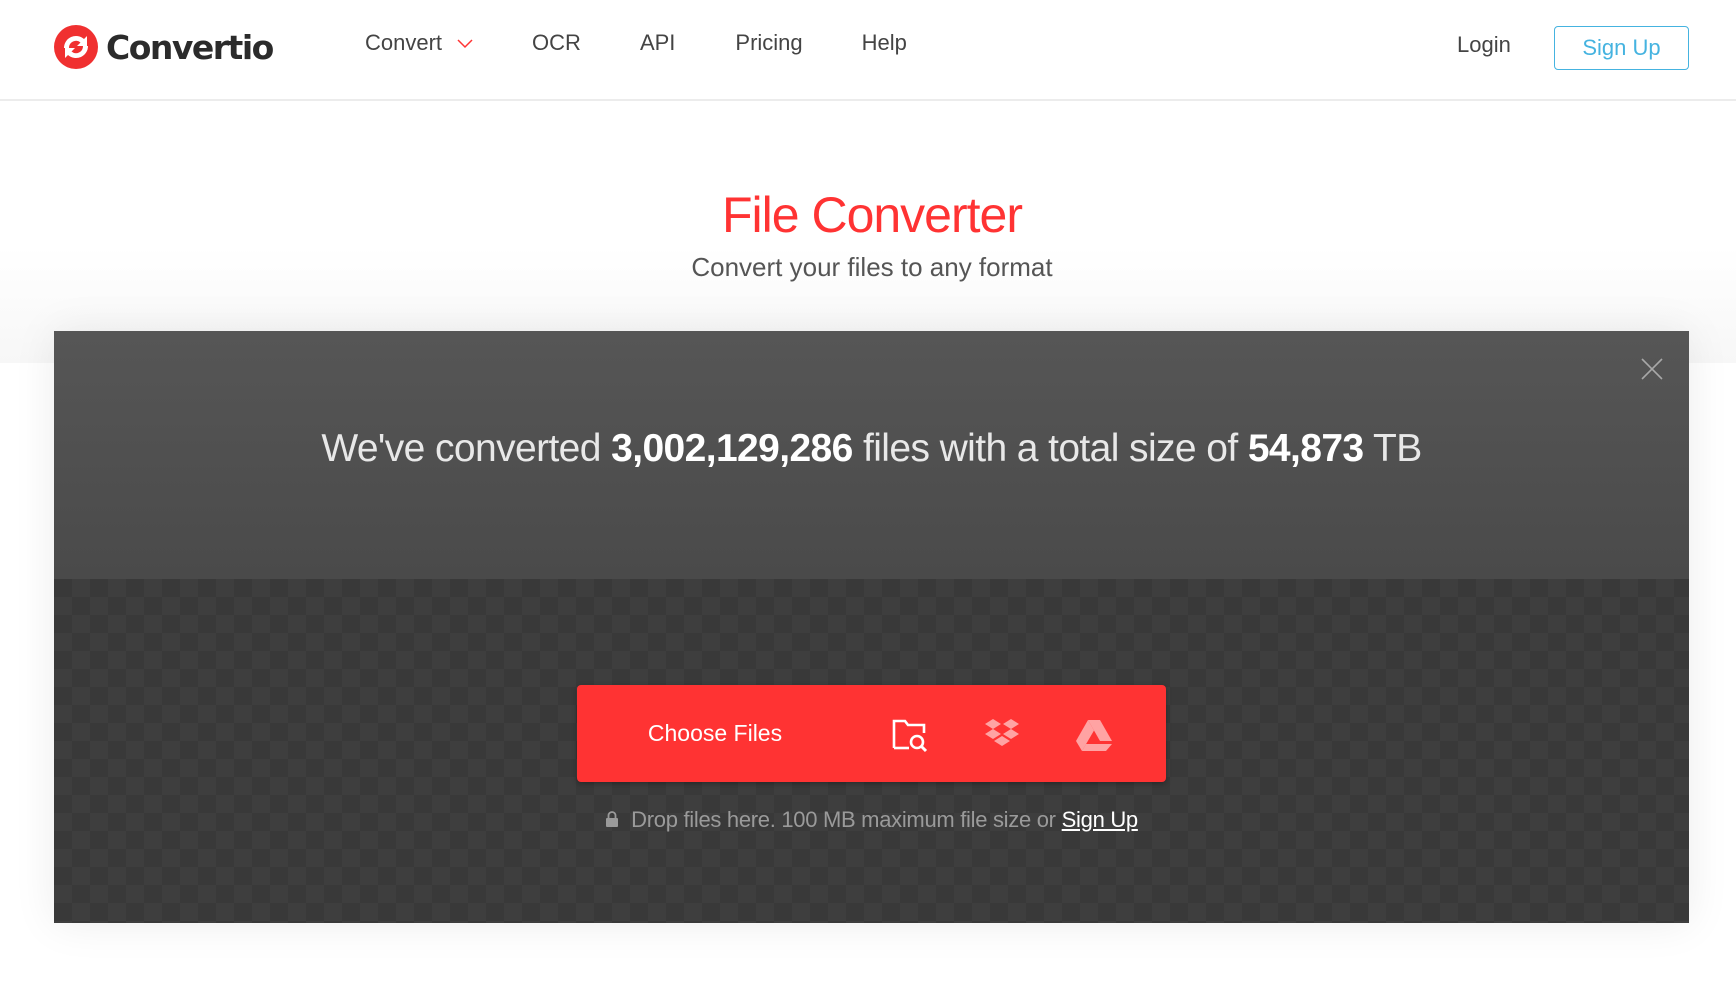  What do you see at coordinates (1002, 735) in the screenshot?
I see `dropbox-icon` at bounding box center [1002, 735].